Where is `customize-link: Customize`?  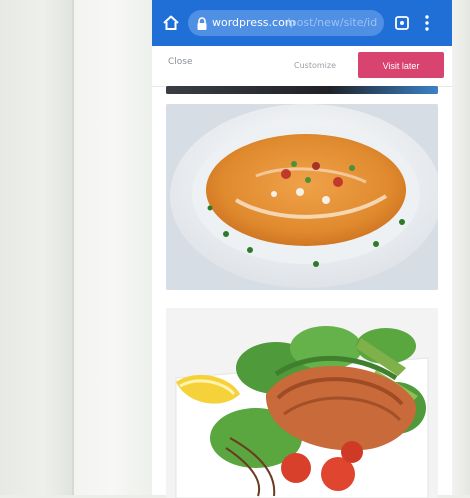 customize-link: Customize is located at coordinates (315, 65).